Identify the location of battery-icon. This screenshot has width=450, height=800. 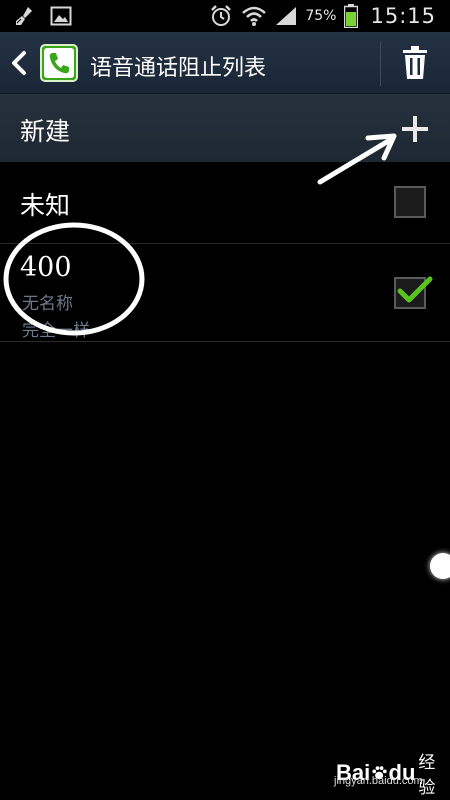
(351, 16).